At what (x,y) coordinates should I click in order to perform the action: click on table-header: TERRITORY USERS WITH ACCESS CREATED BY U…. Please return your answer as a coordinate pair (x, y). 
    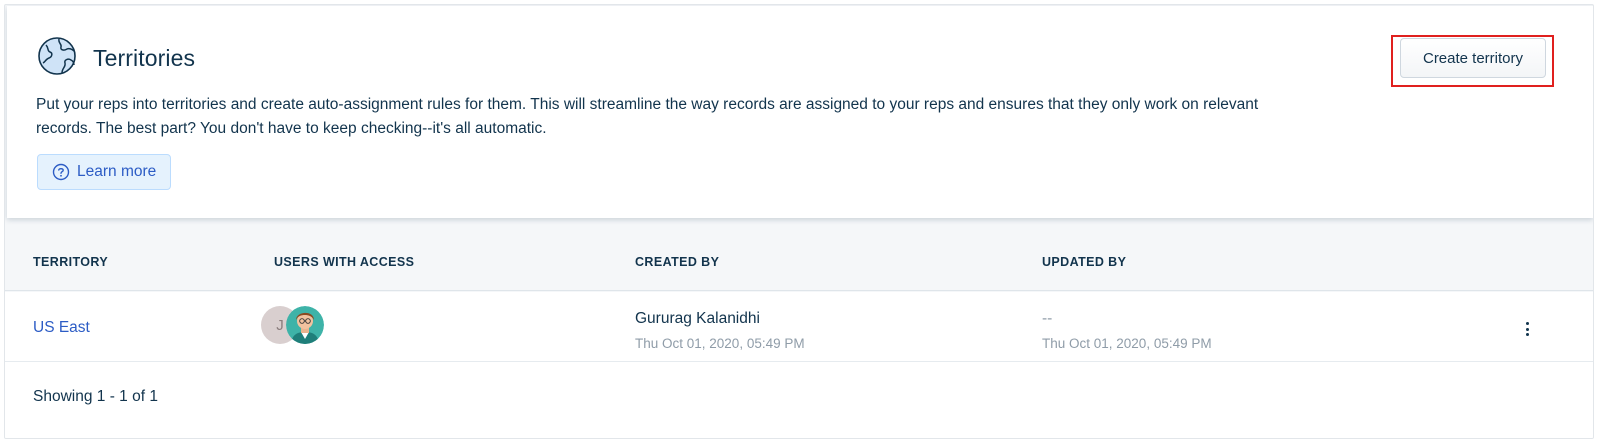
    Looking at the image, I should click on (799, 258).